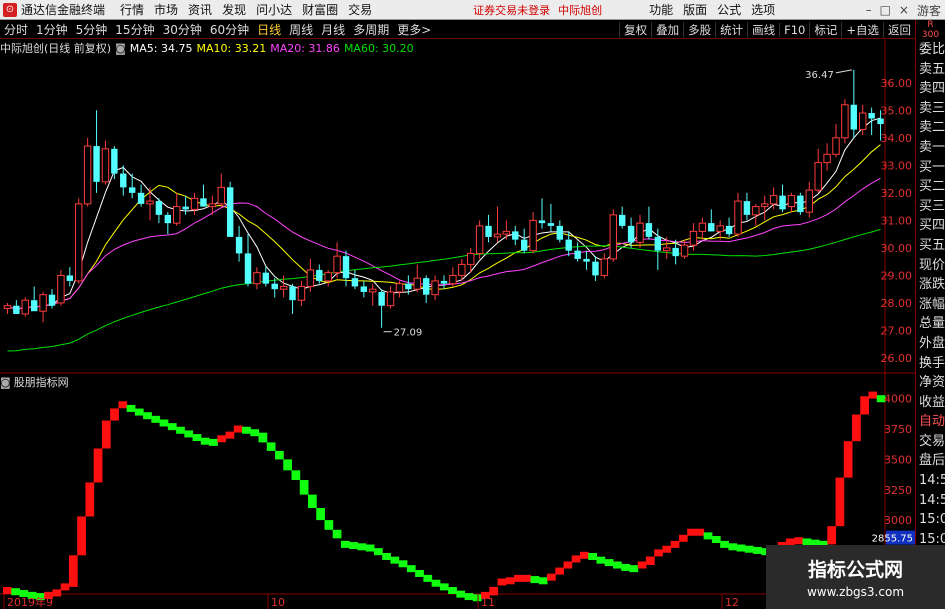 The image size is (945, 609). I want to click on side-item-7: 买二, so click(930, 187).